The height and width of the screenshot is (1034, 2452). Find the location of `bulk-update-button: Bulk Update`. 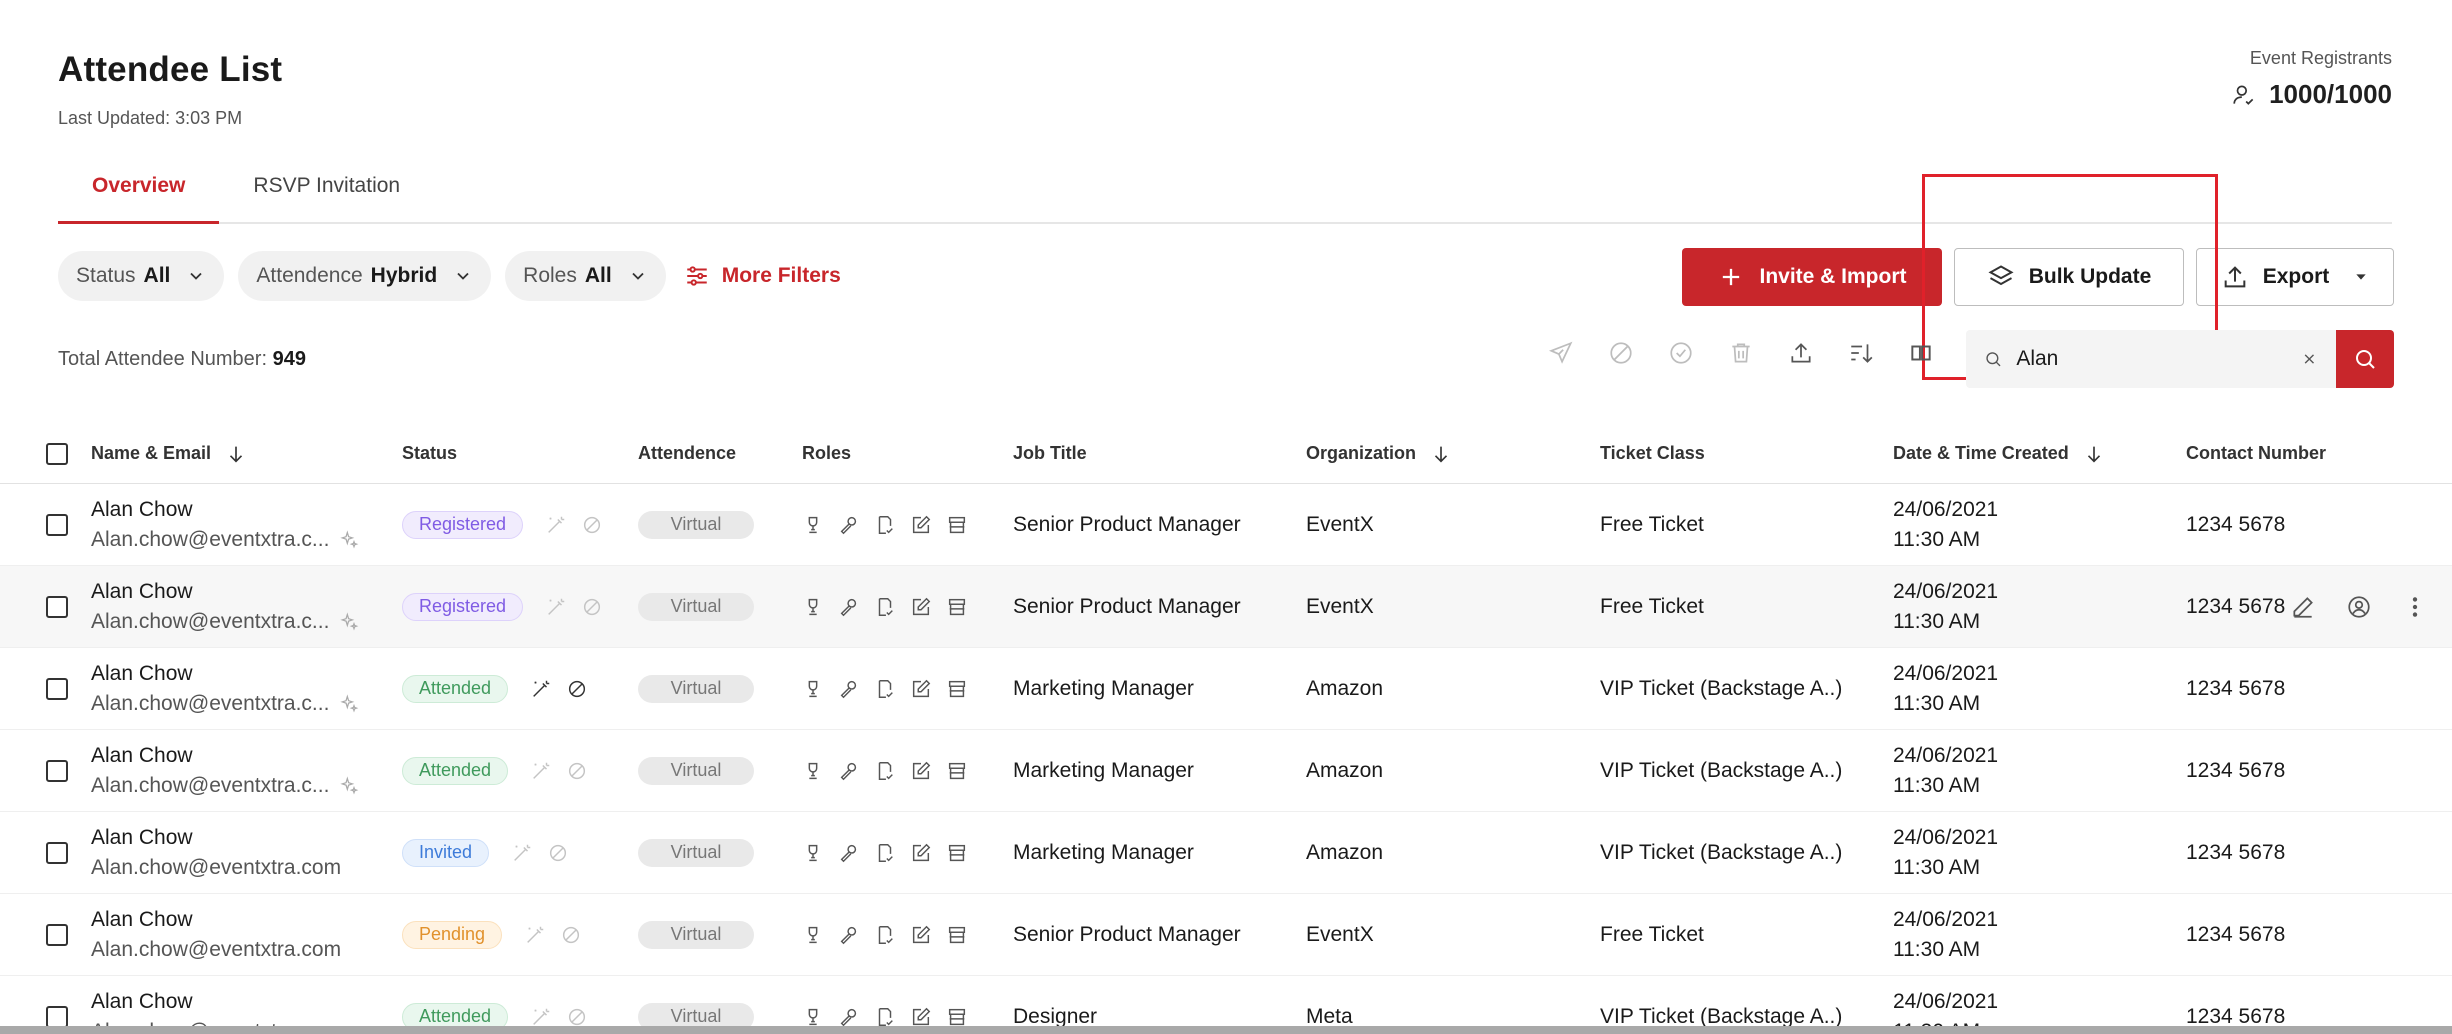

bulk-update-button: Bulk Update is located at coordinates (2069, 277).